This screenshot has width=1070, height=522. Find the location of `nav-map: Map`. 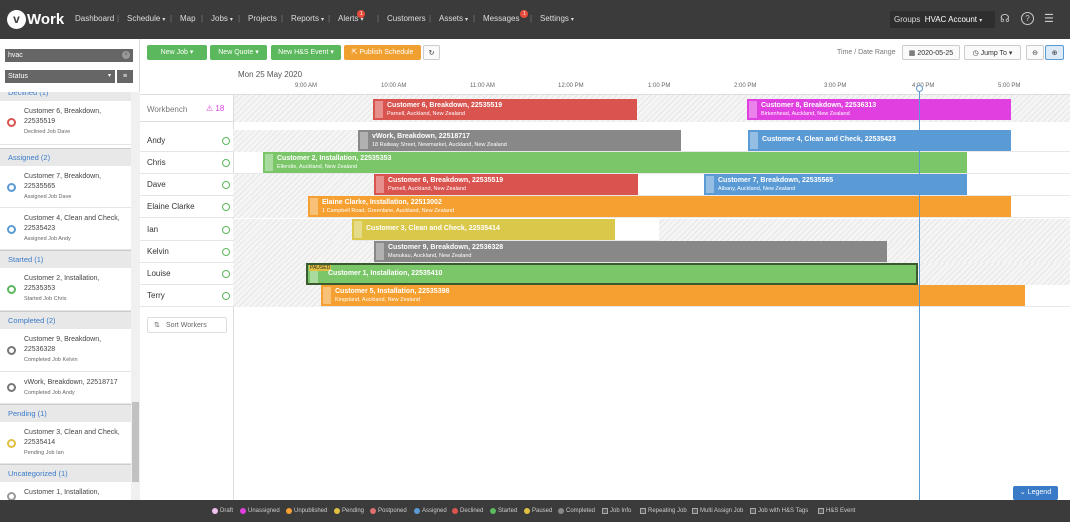

nav-map: Map is located at coordinates (188, 20).